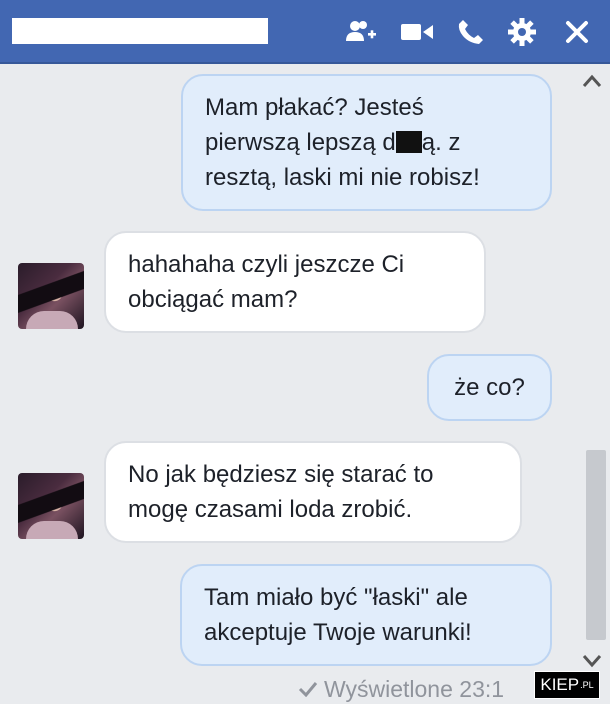  Describe the element at coordinates (338, 632) in the screenshot. I see `message-text: akceptuje Twoje warunki!` at that location.